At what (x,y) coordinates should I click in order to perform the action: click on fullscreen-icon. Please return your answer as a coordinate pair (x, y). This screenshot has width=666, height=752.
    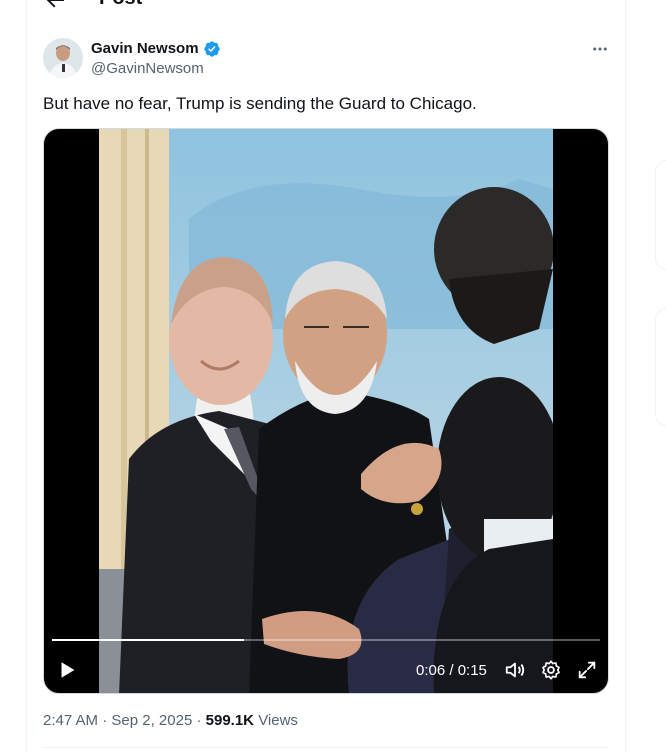
    Looking at the image, I should click on (587, 670).